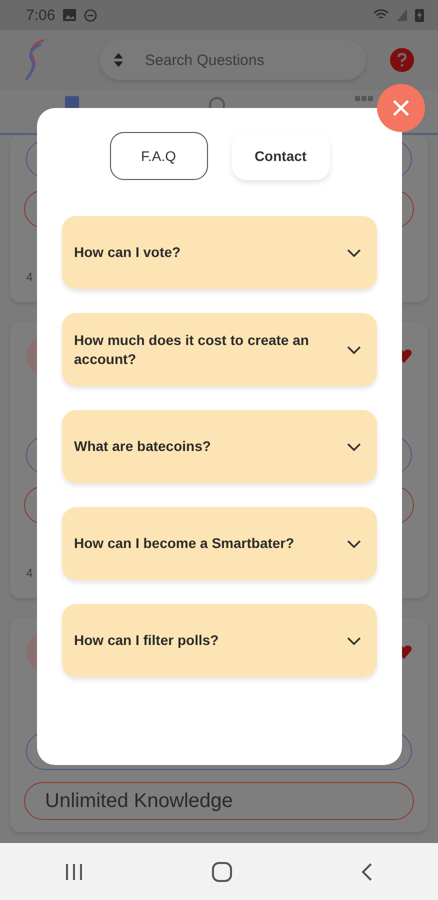 Image resolution: width=438 pixels, height=900 pixels. I want to click on back-icon, so click(367, 871).